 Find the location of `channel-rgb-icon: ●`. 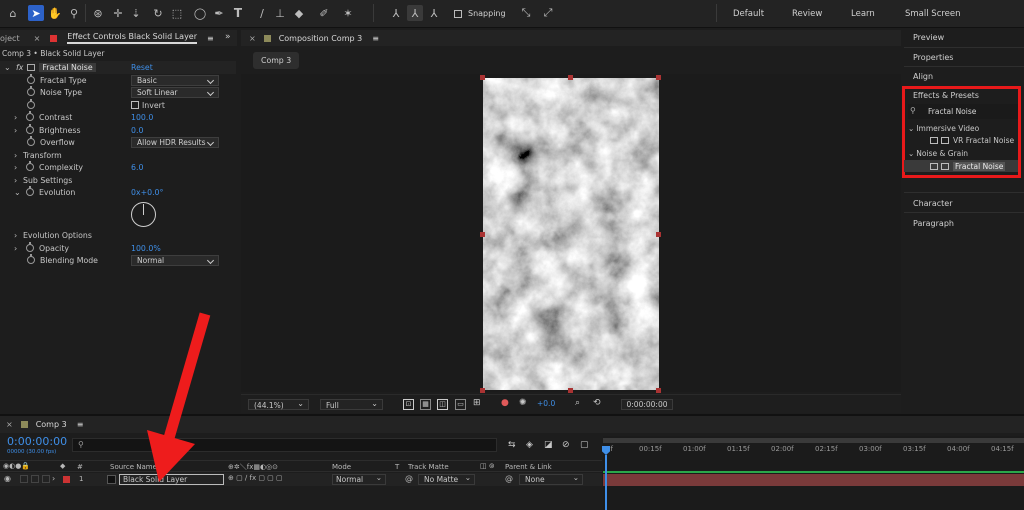

channel-rgb-icon: ● is located at coordinates (505, 403).